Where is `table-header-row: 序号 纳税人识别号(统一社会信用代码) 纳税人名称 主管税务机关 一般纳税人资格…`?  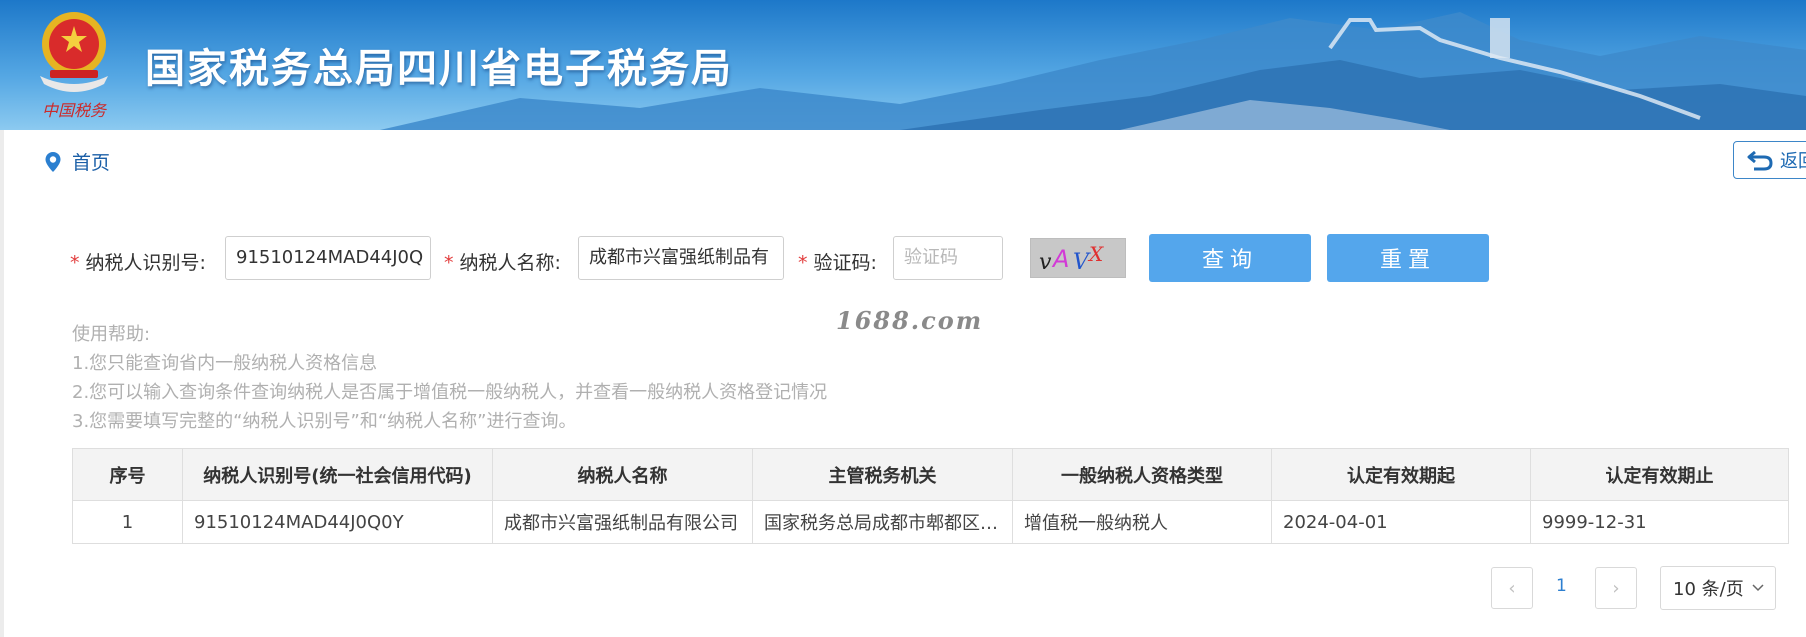 table-header-row: 序号 纳税人识别号(统一社会信用代码) 纳税人名称 主管税务机关 一般纳税人资格… is located at coordinates (930, 474).